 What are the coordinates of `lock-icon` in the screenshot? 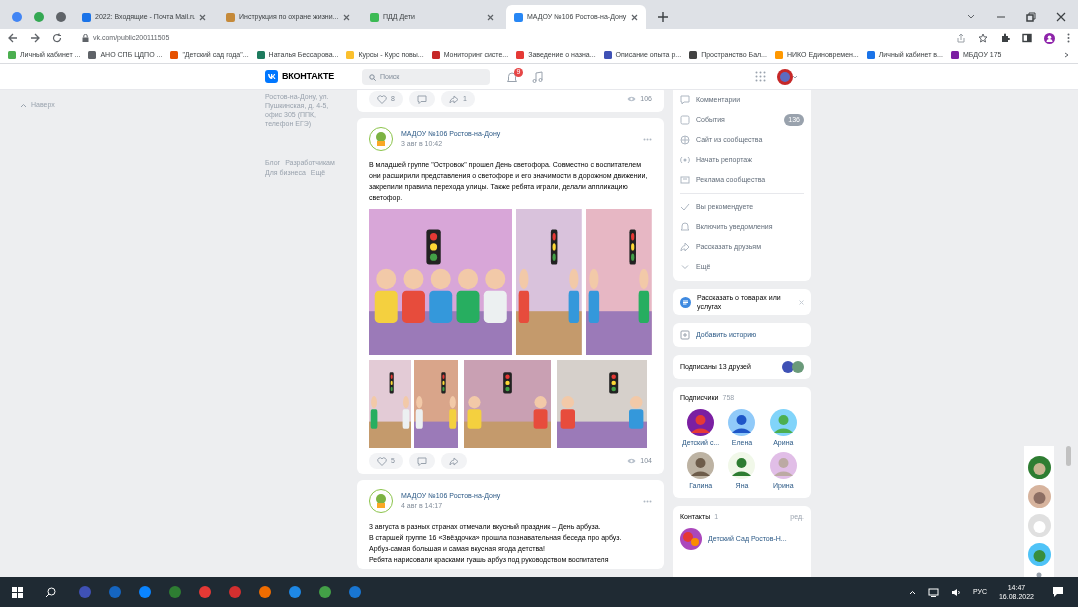 It's located at (85, 38).